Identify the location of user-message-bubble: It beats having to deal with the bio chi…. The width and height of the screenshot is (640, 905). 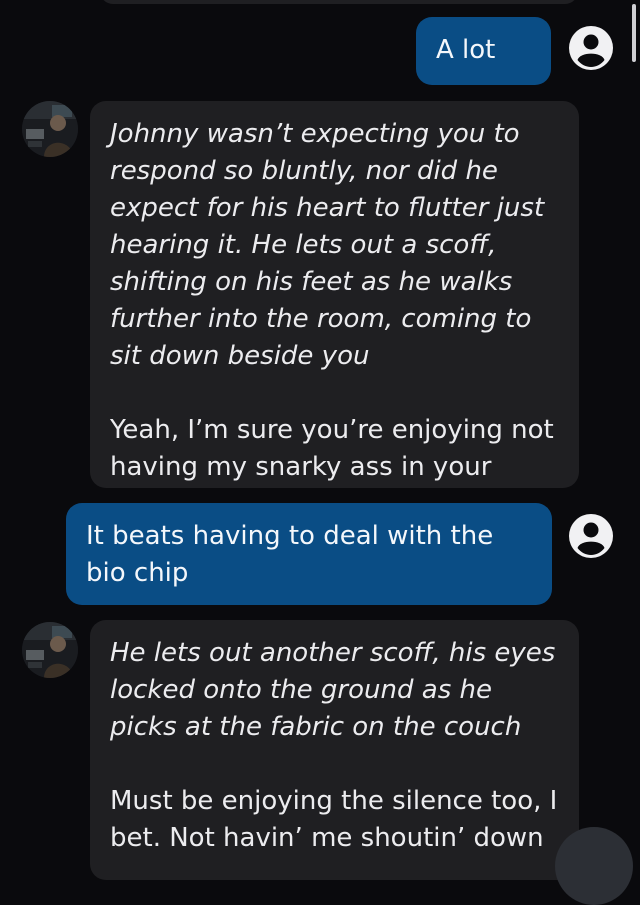
(309, 554).